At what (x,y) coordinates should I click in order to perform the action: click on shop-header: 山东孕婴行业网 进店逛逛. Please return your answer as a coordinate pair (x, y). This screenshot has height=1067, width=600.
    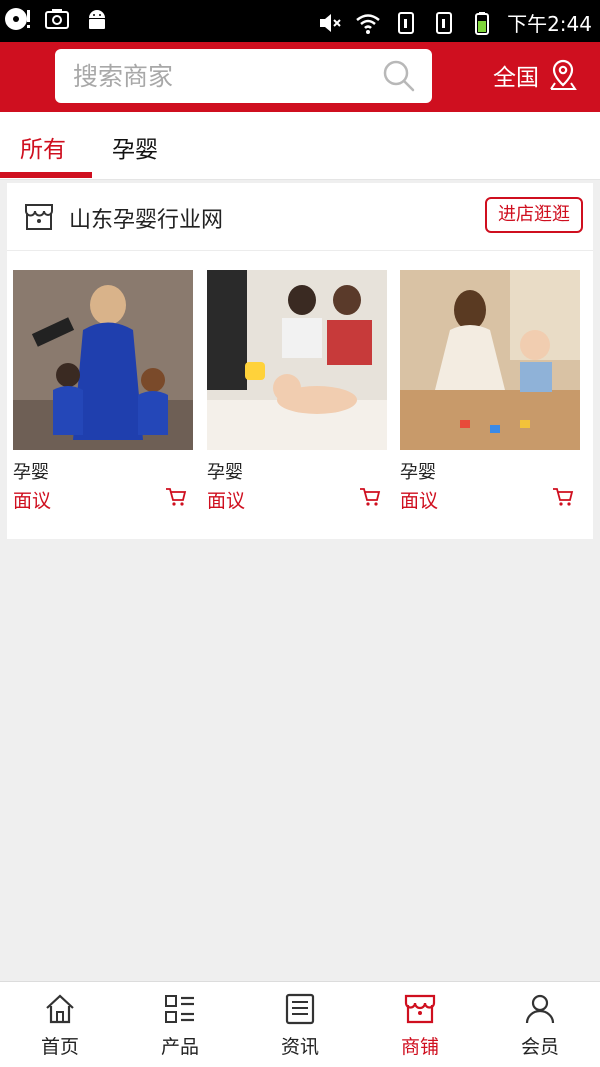
    Looking at the image, I should click on (300, 217).